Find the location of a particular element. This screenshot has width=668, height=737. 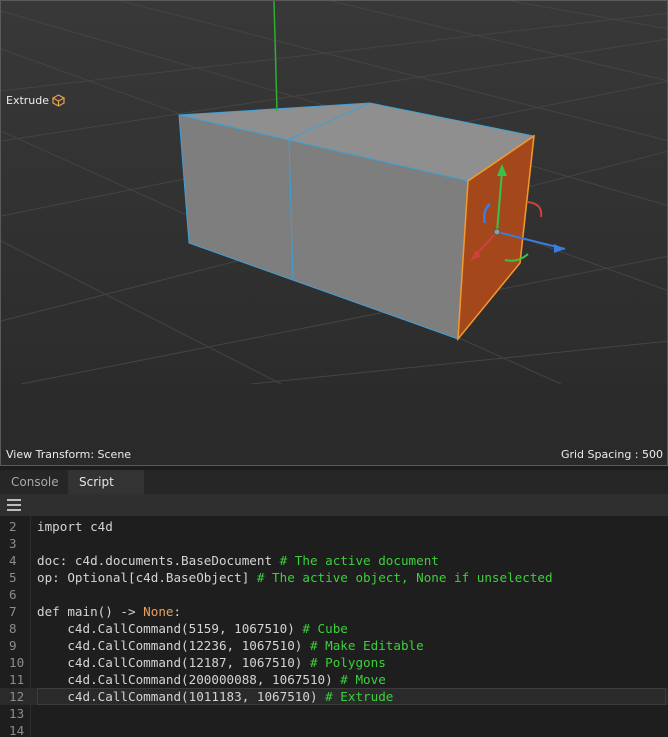

line-number: 5 is located at coordinates (13, 577).